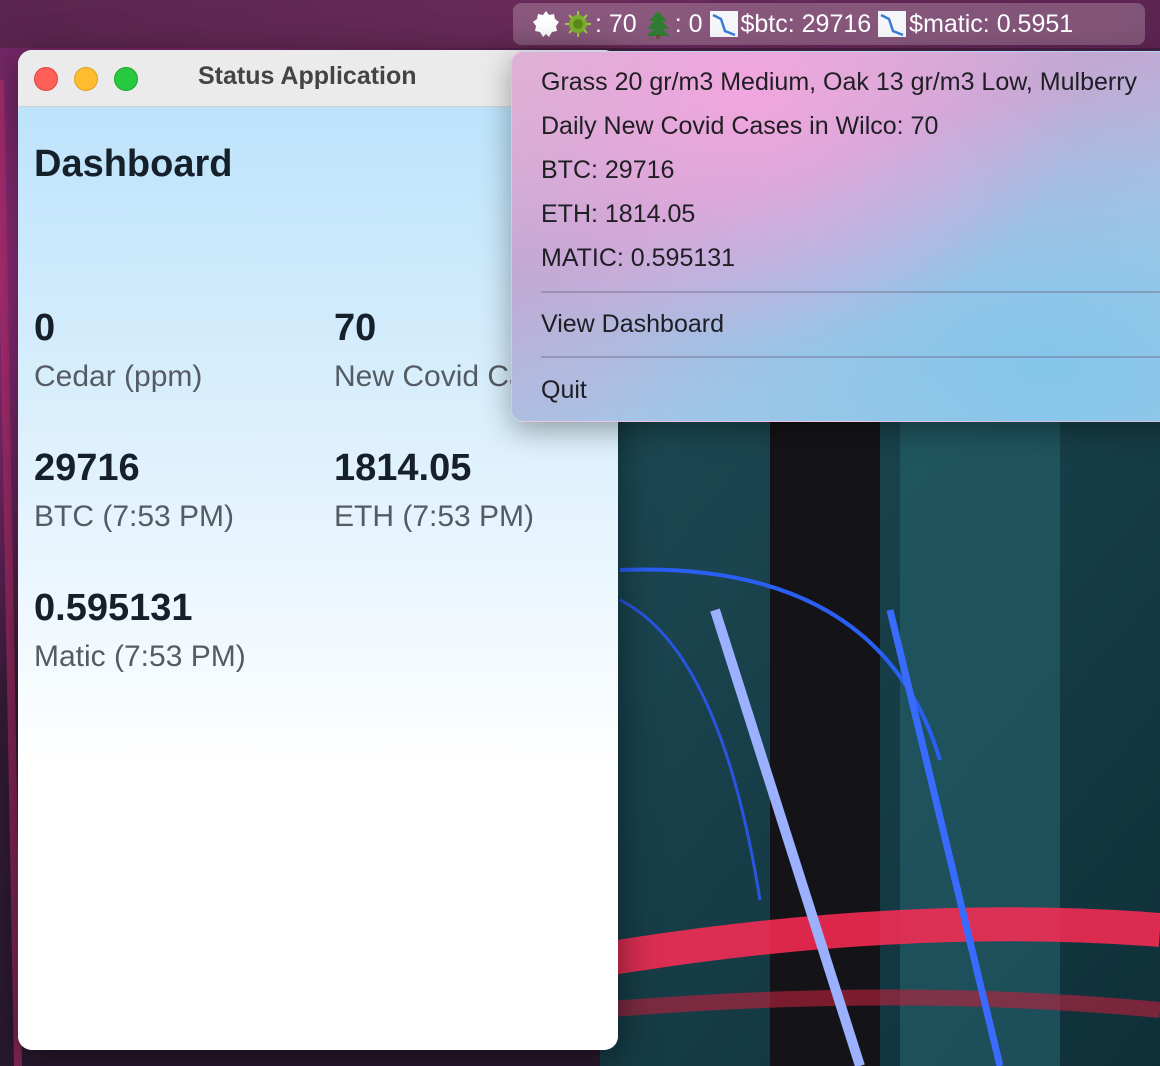 This screenshot has width=1160, height=1066. What do you see at coordinates (632, 324) in the screenshot?
I see `view-dashboard-menu-item: View Dashboard` at bounding box center [632, 324].